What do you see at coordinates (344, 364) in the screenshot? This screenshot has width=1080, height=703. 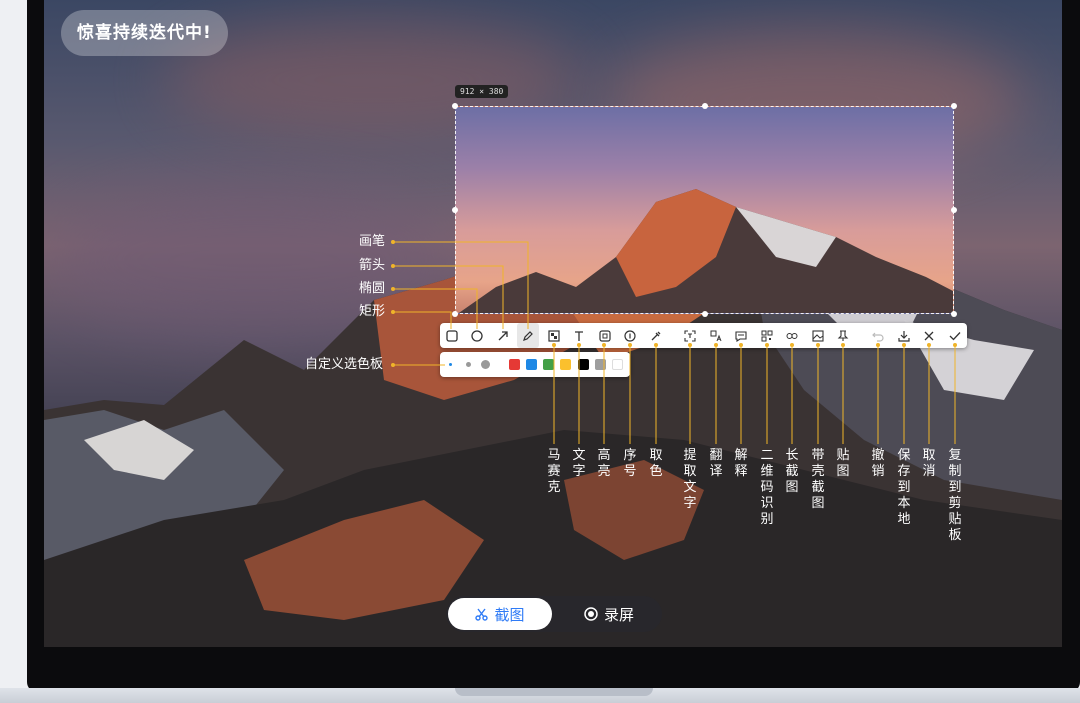 I see `label-palette: 自定义选色板` at bounding box center [344, 364].